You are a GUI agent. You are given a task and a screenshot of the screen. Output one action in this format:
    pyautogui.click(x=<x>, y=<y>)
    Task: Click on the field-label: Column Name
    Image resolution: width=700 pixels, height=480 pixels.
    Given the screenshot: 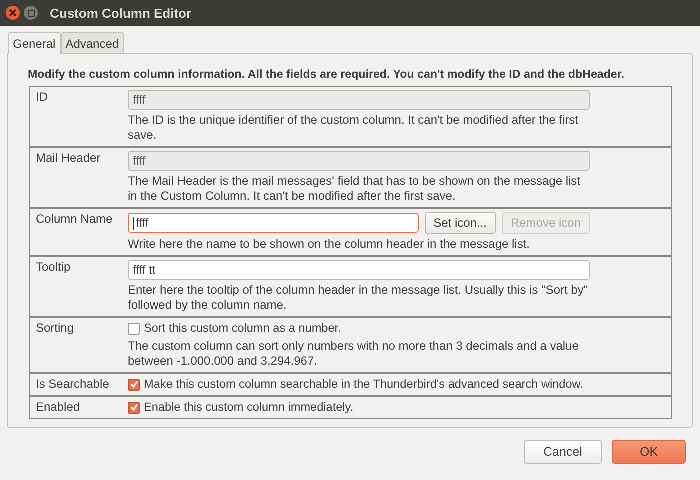 What is the action you would take?
    pyautogui.click(x=74, y=220)
    